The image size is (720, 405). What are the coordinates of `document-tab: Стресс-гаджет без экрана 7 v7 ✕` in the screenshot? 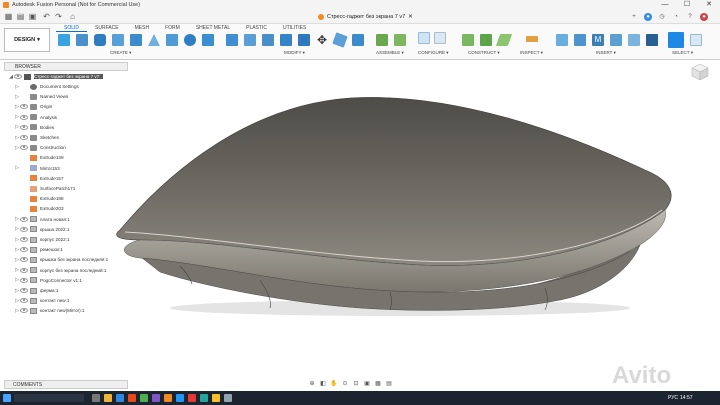 It's located at (365, 17).